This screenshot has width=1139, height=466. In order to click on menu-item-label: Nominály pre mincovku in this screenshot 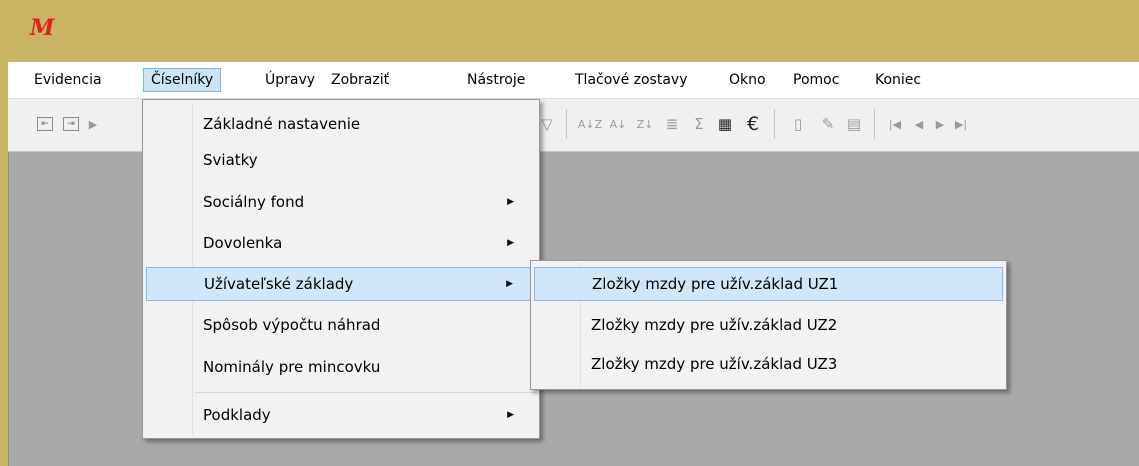, I will do `click(292, 367)`.